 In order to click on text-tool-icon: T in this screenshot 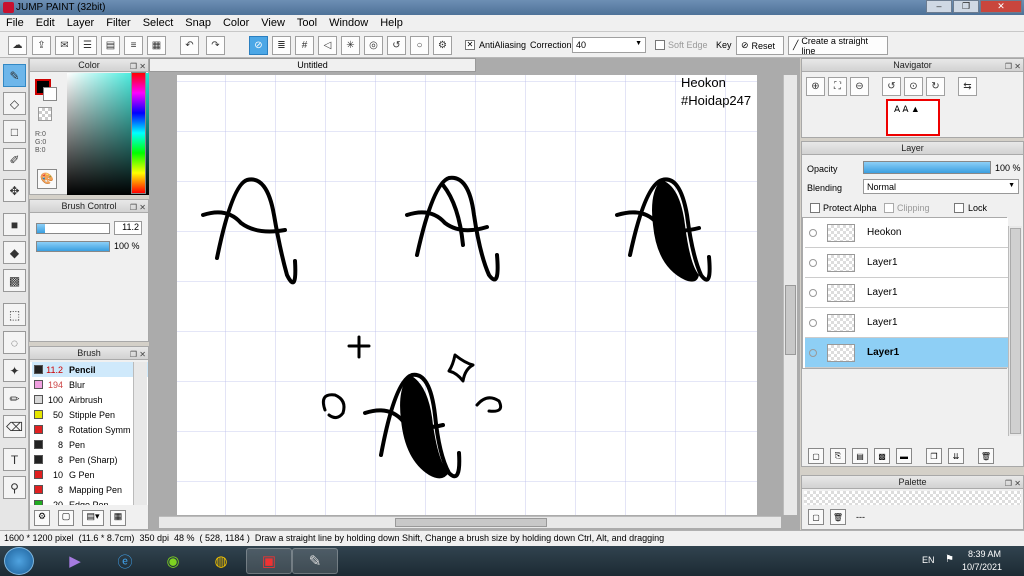, I will do `click(14, 459)`.